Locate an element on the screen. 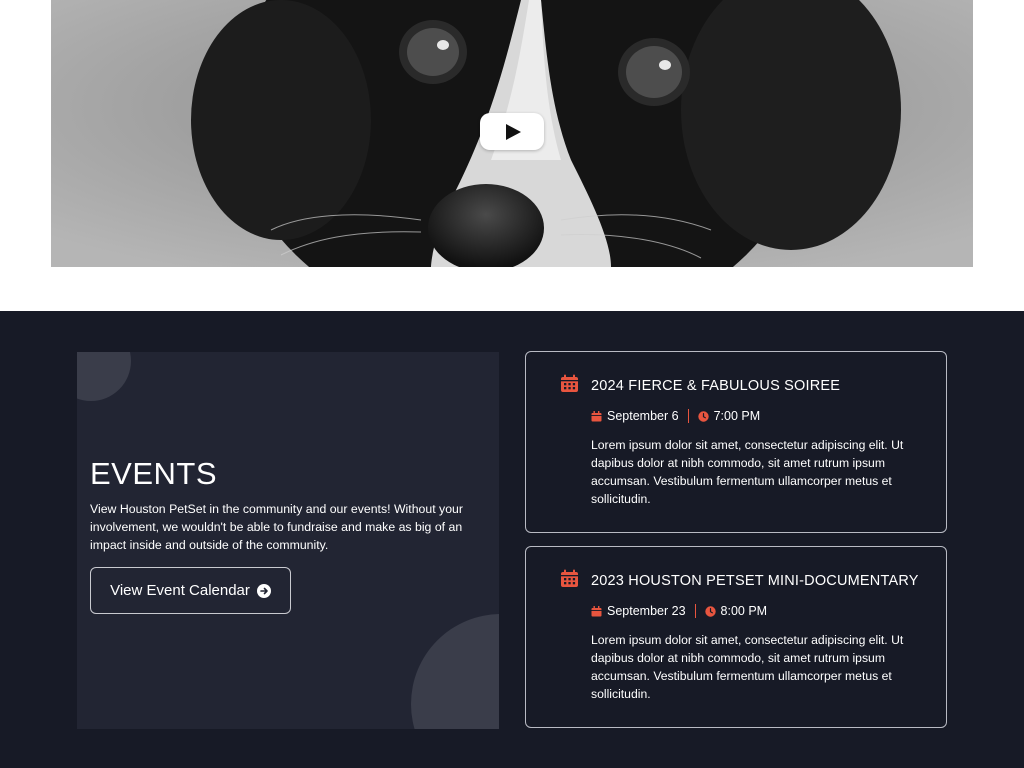 This screenshot has width=1024, height=768. view-event-calendar-button: View Event Calendar is located at coordinates (190, 590).